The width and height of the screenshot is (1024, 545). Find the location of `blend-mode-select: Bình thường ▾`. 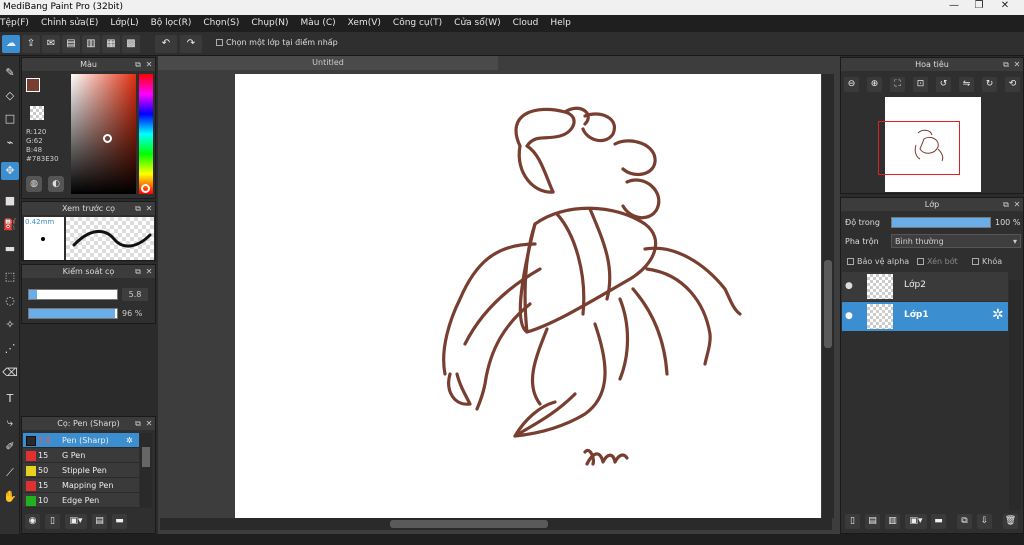

blend-mode-select: Bình thường ▾ is located at coordinates (956, 241).